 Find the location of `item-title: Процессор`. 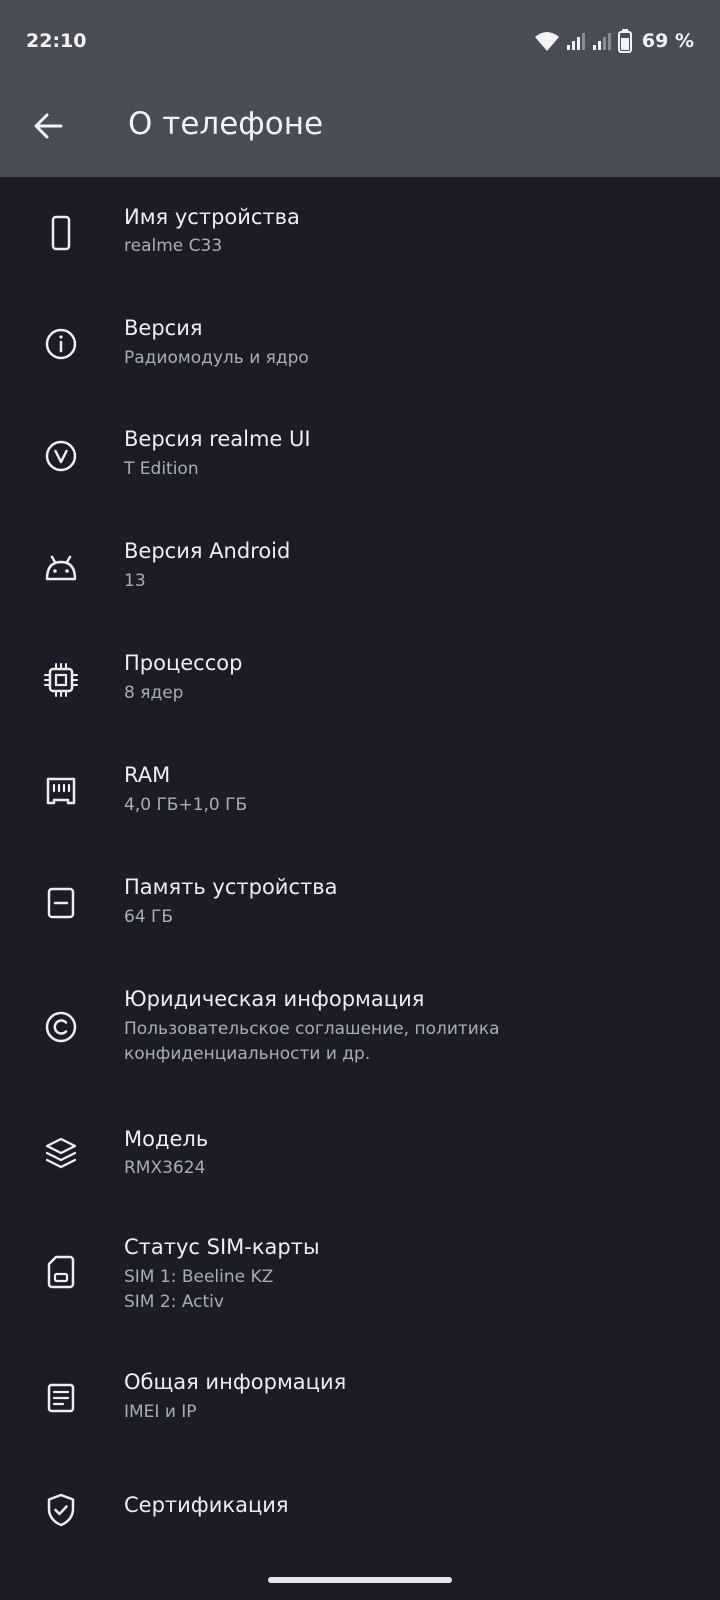

item-title: Процессор is located at coordinates (183, 663).